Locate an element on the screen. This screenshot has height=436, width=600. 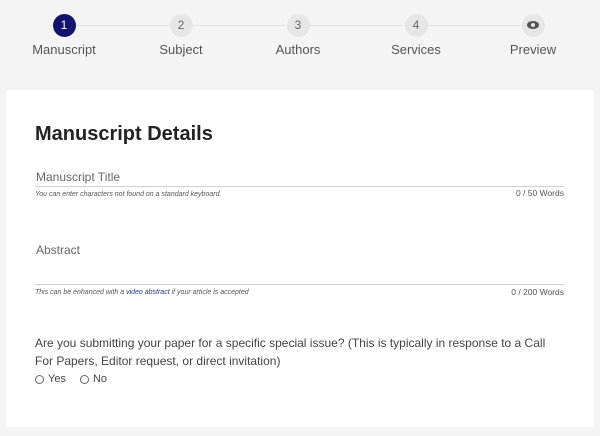
manuscript-title-word-counter: 0 / 50 Words is located at coordinates (539, 193).